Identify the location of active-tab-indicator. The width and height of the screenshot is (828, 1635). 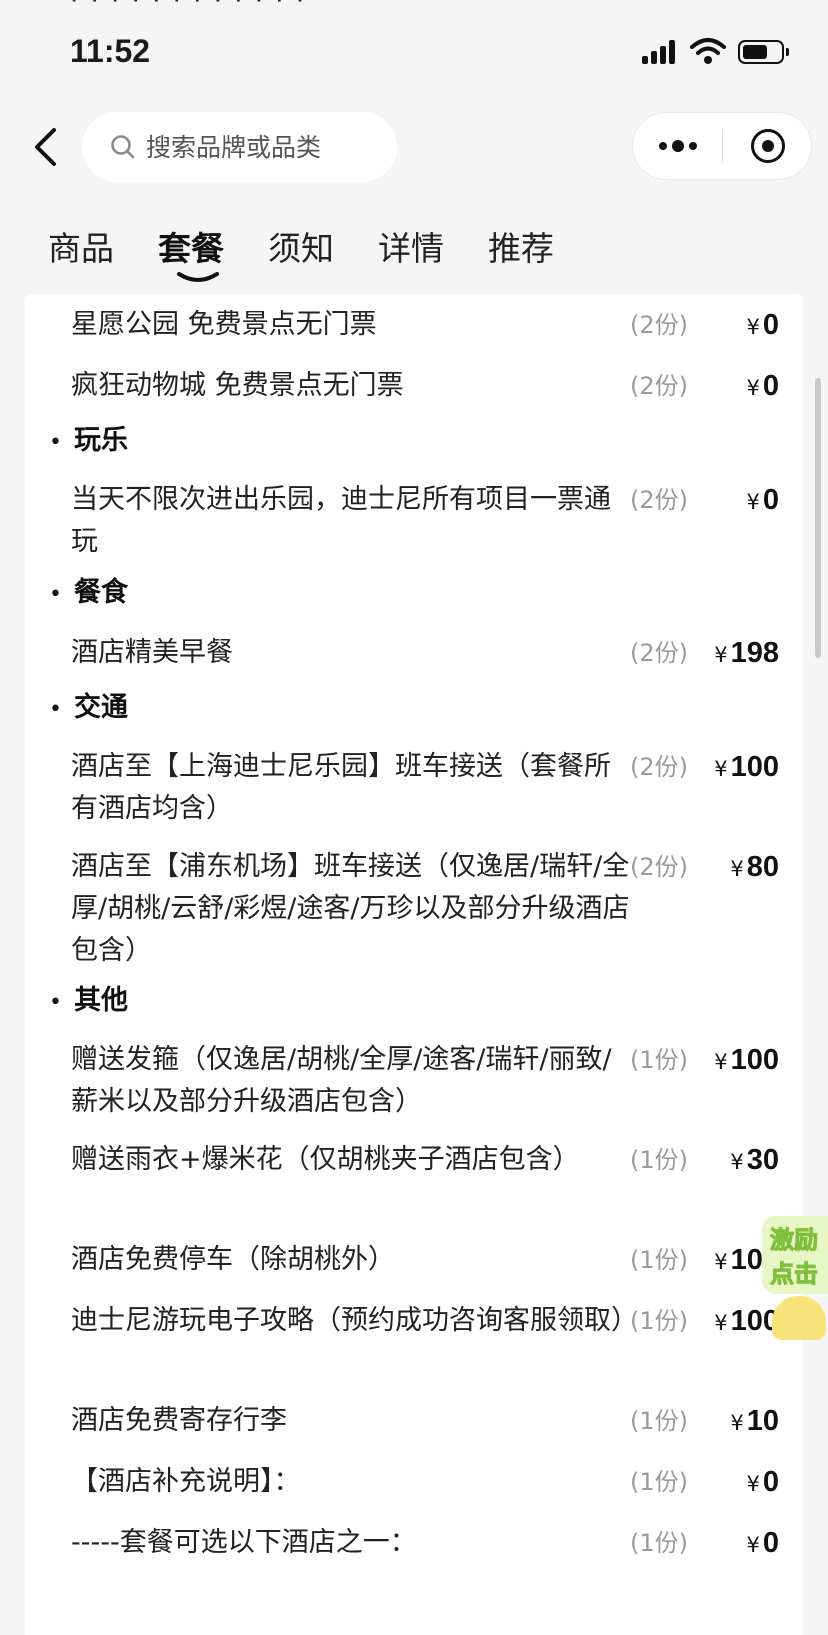
(198, 277).